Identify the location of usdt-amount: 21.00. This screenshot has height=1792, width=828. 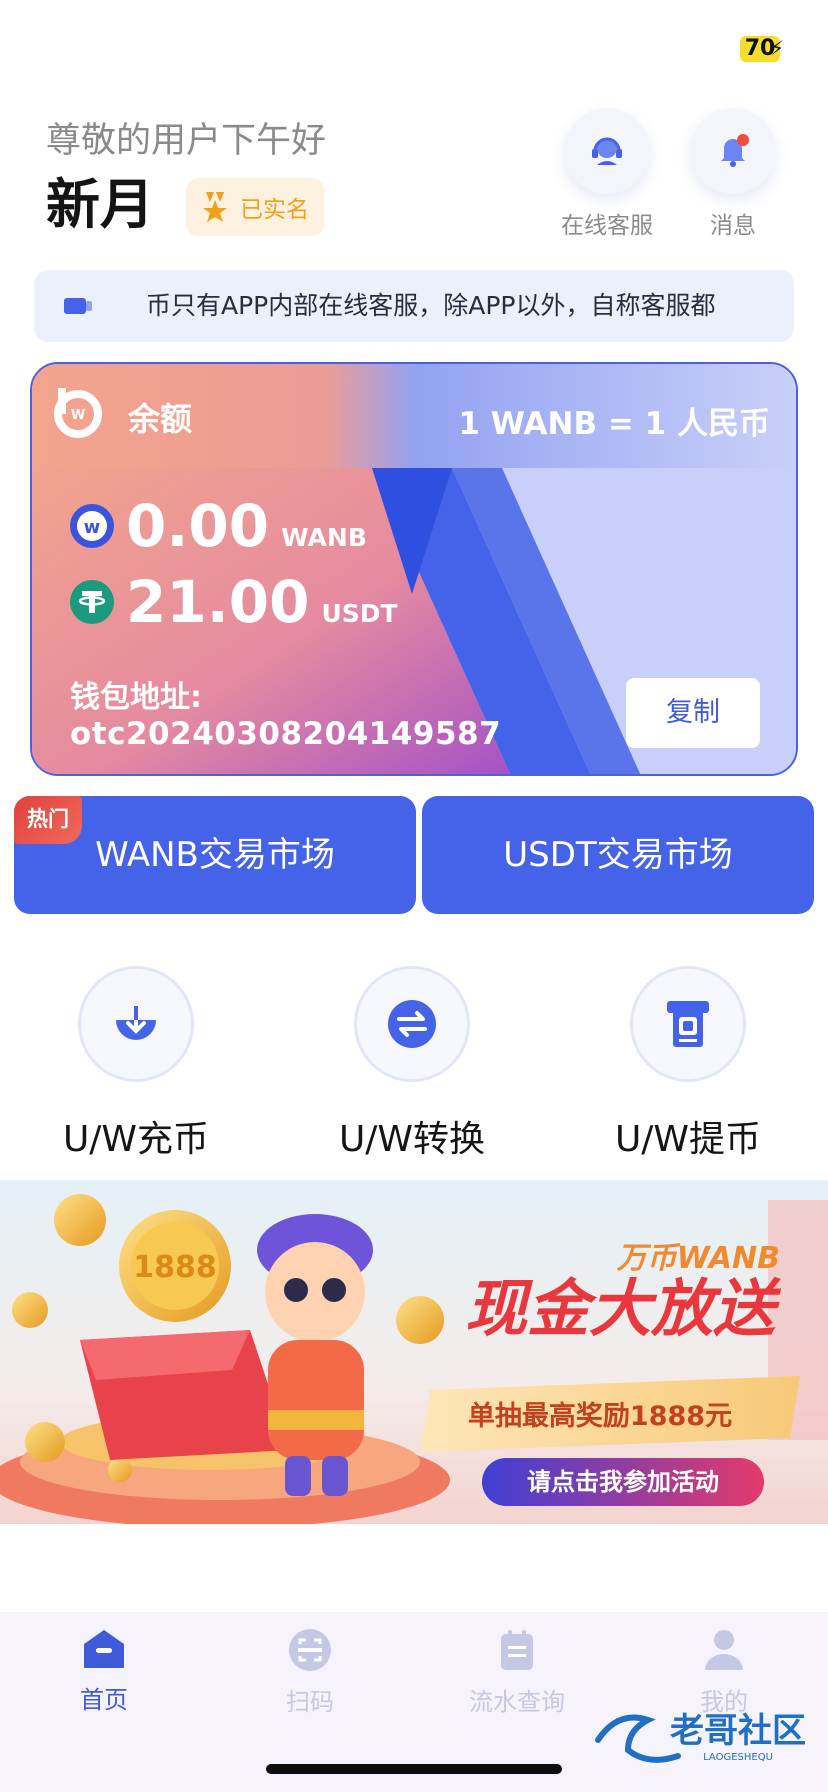
(218, 602).